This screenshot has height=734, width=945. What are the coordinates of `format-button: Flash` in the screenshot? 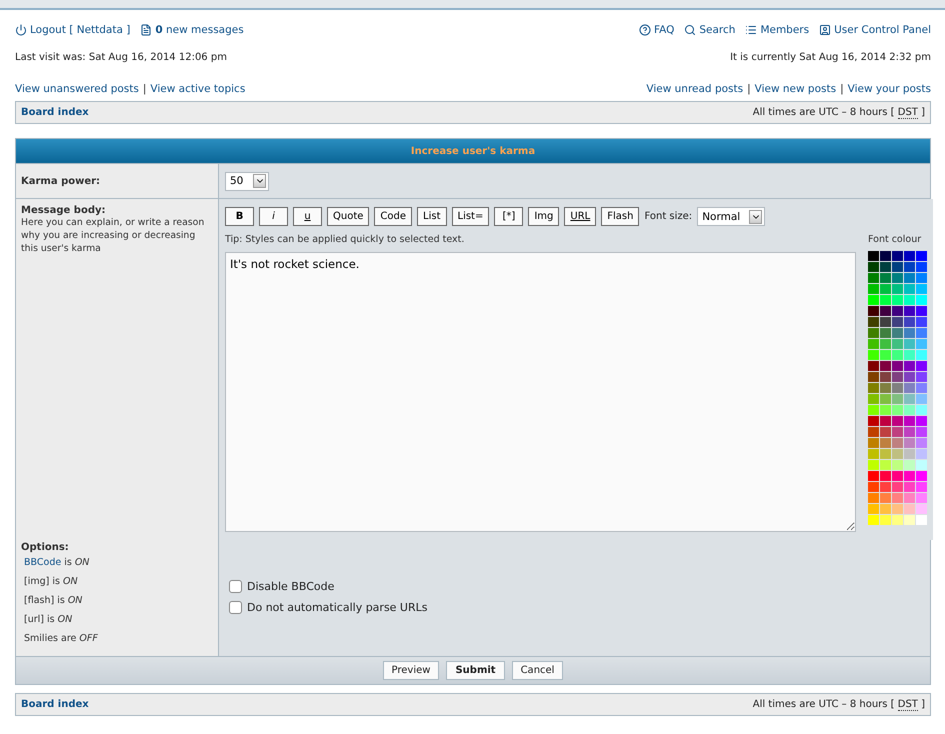 It's located at (620, 216).